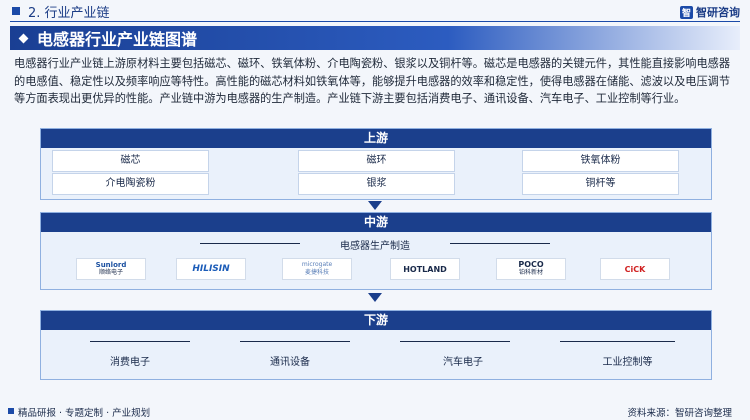 The height and width of the screenshot is (420, 750). Describe the element at coordinates (679, 413) in the screenshot. I see `footer-source: 资料来源：智研咨询整理` at that location.